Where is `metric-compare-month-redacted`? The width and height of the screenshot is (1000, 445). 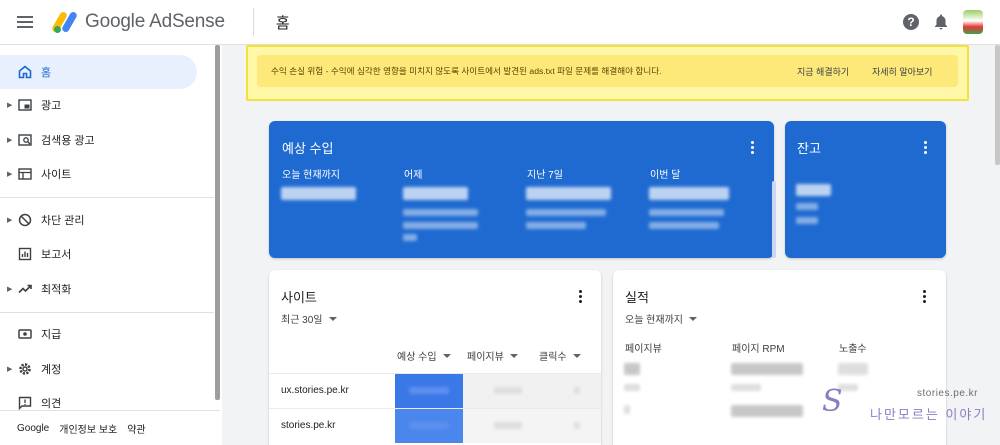
metric-compare-month-redacted is located at coordinates (684, 225).